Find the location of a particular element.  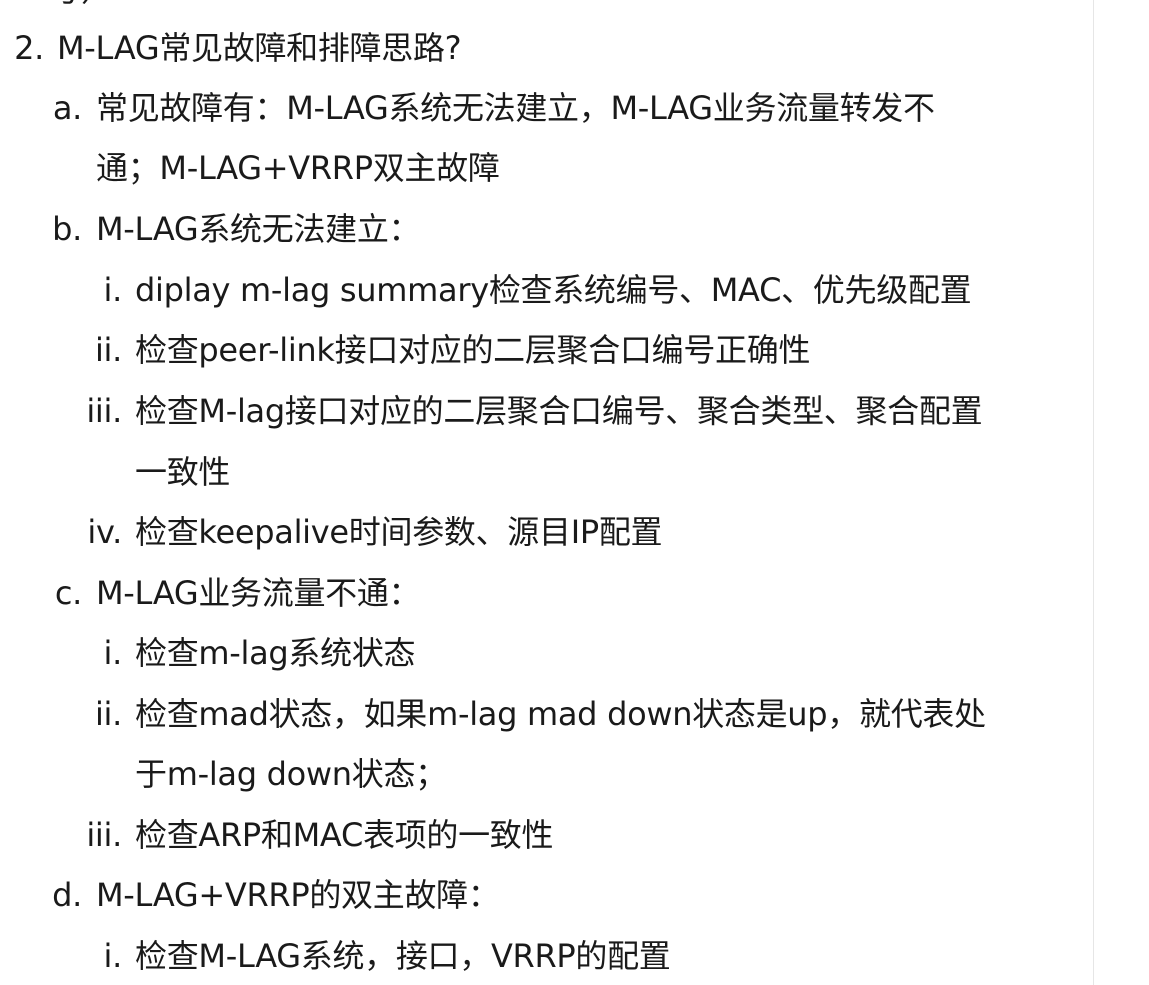

list-item-a-line-2: 通；M-LAG+VRRP双主故障 is located at coordinates (298, 168).